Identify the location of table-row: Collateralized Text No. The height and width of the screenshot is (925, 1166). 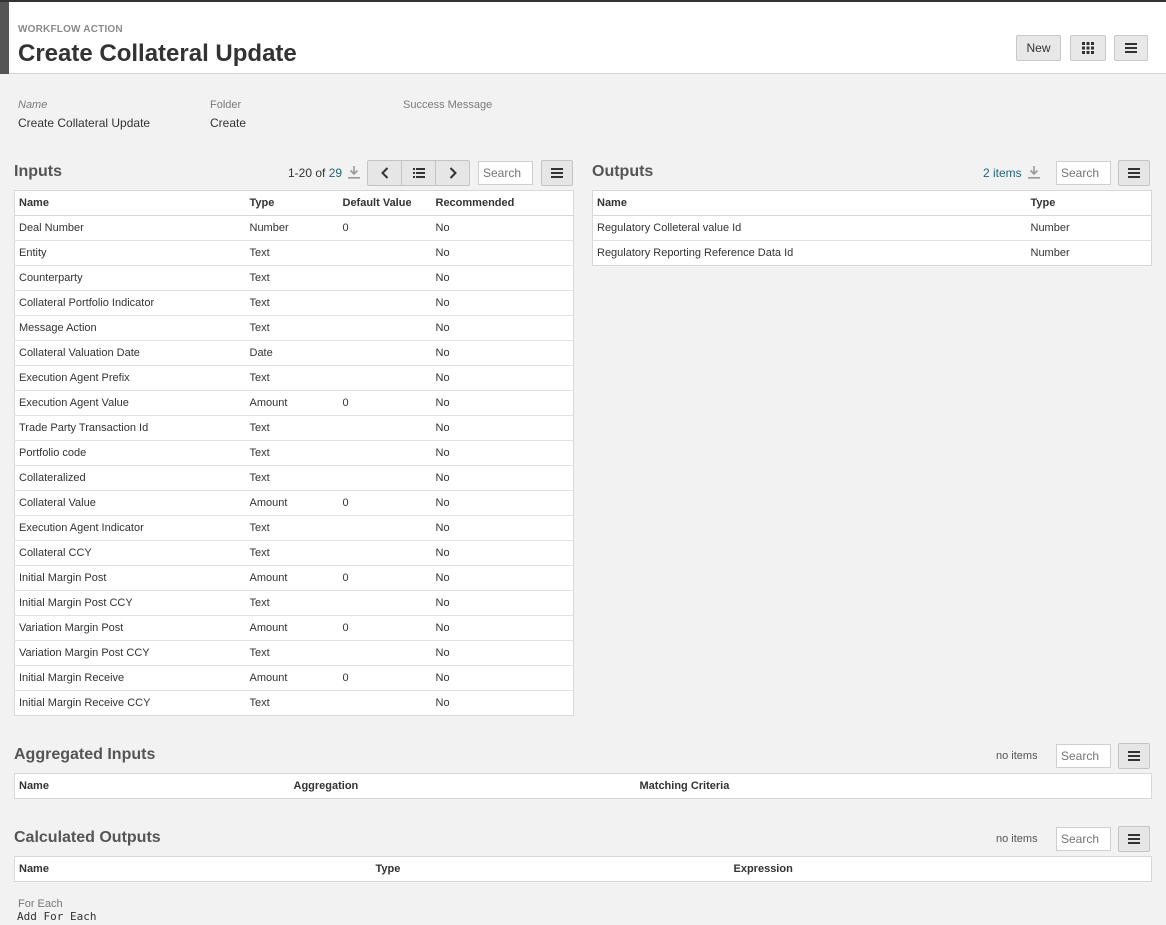
(294, 478).